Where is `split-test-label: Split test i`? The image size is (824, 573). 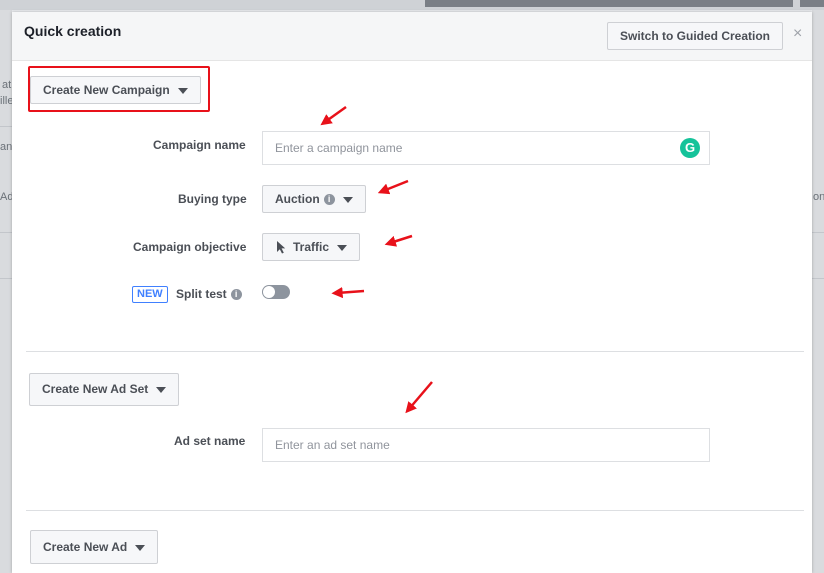
split-test-label: Split test i is located at coordinates (209, 294).